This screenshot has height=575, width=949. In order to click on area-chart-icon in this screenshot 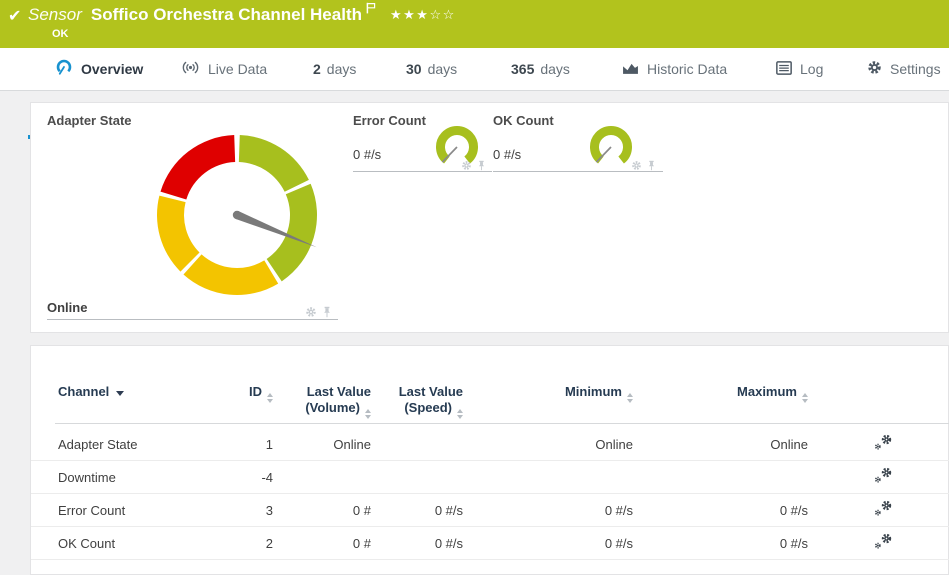, I will do `click(630, 69)`.